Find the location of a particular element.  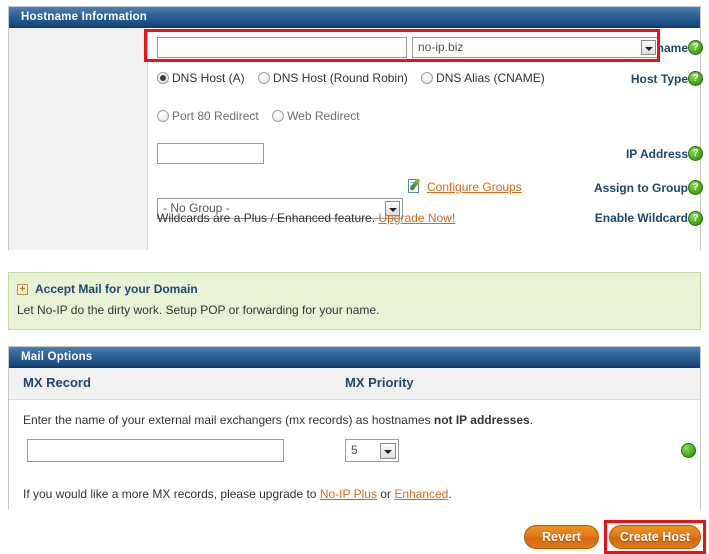

no-ip-plus-link: No-IP Plus is located at coordinates (348, 494).